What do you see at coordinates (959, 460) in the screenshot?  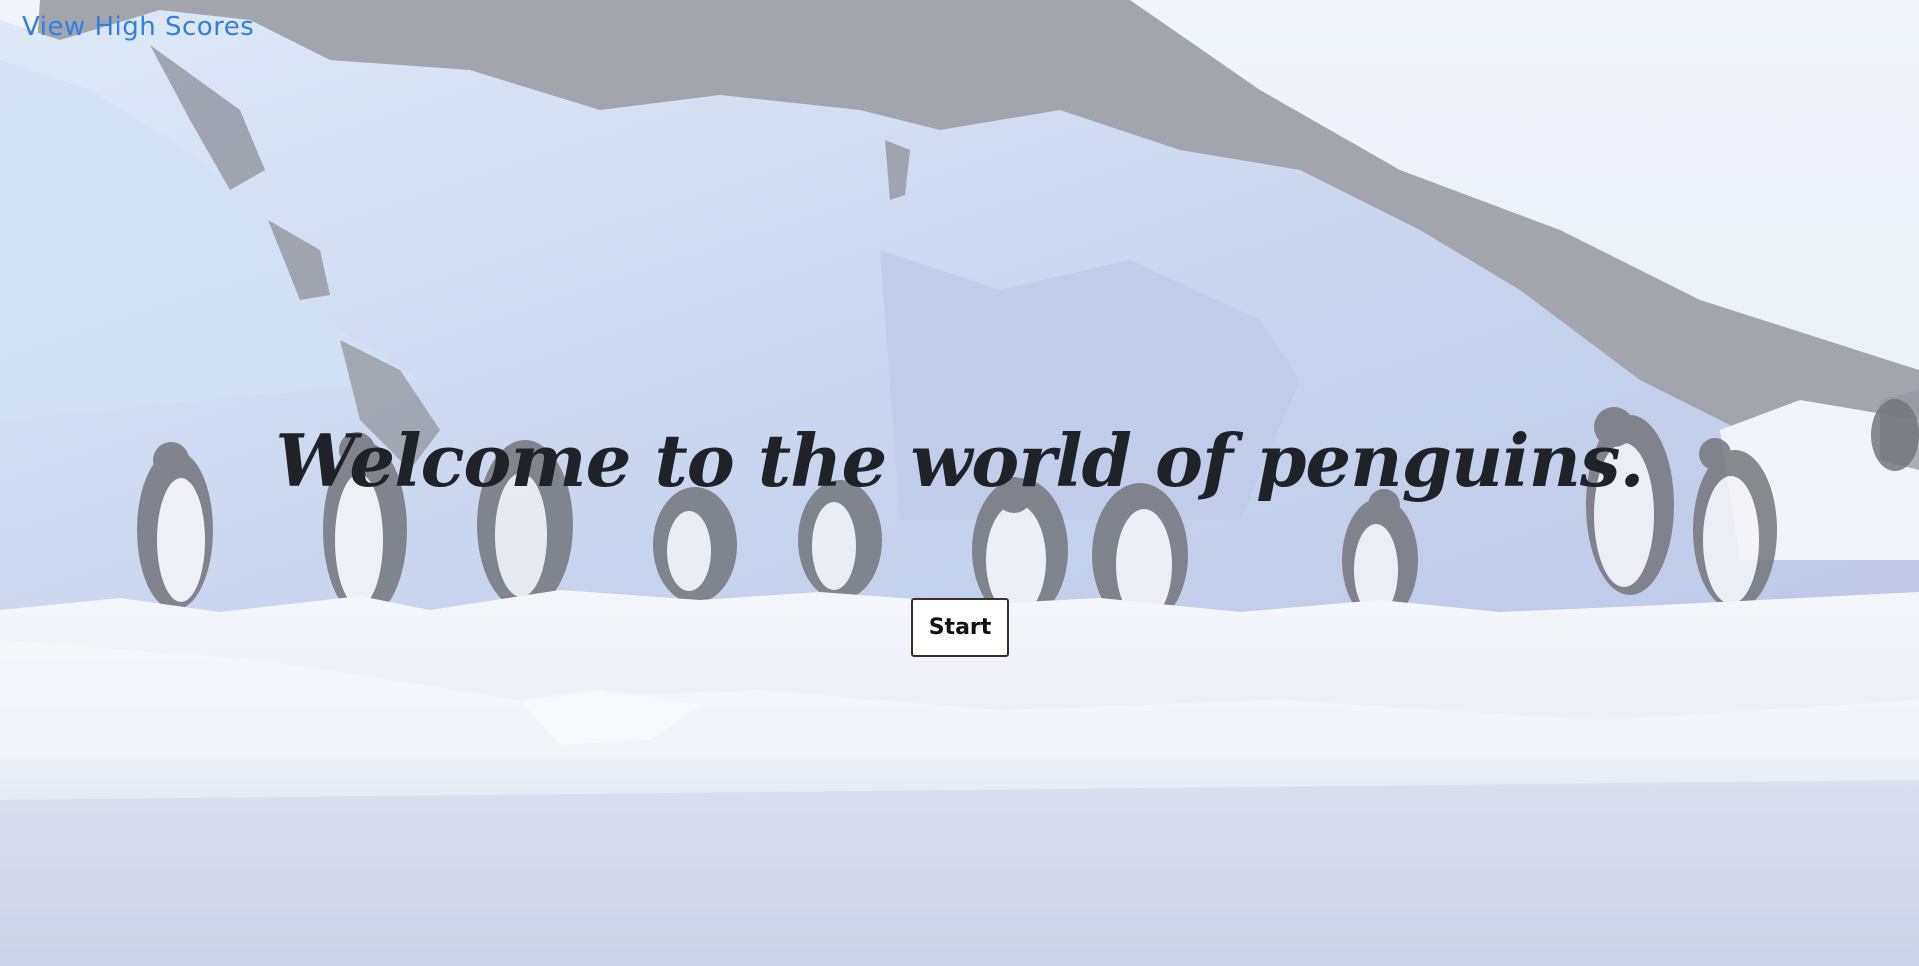 I see `page-title: Welcome to the world of penguins.` at bounding box center [959, 460].